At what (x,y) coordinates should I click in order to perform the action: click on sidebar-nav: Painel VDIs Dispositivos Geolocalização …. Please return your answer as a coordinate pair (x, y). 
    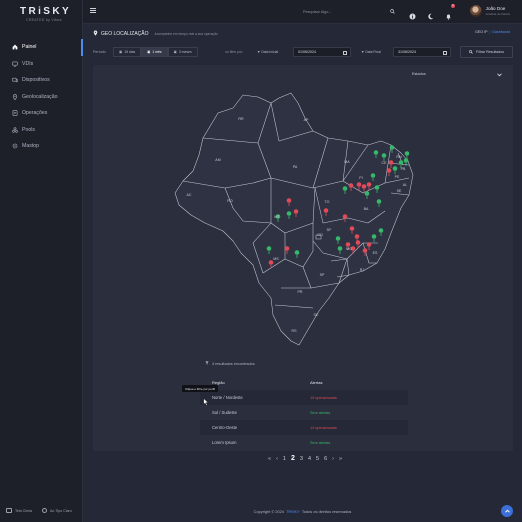
    Looking at the image, I should click on (41, 97).